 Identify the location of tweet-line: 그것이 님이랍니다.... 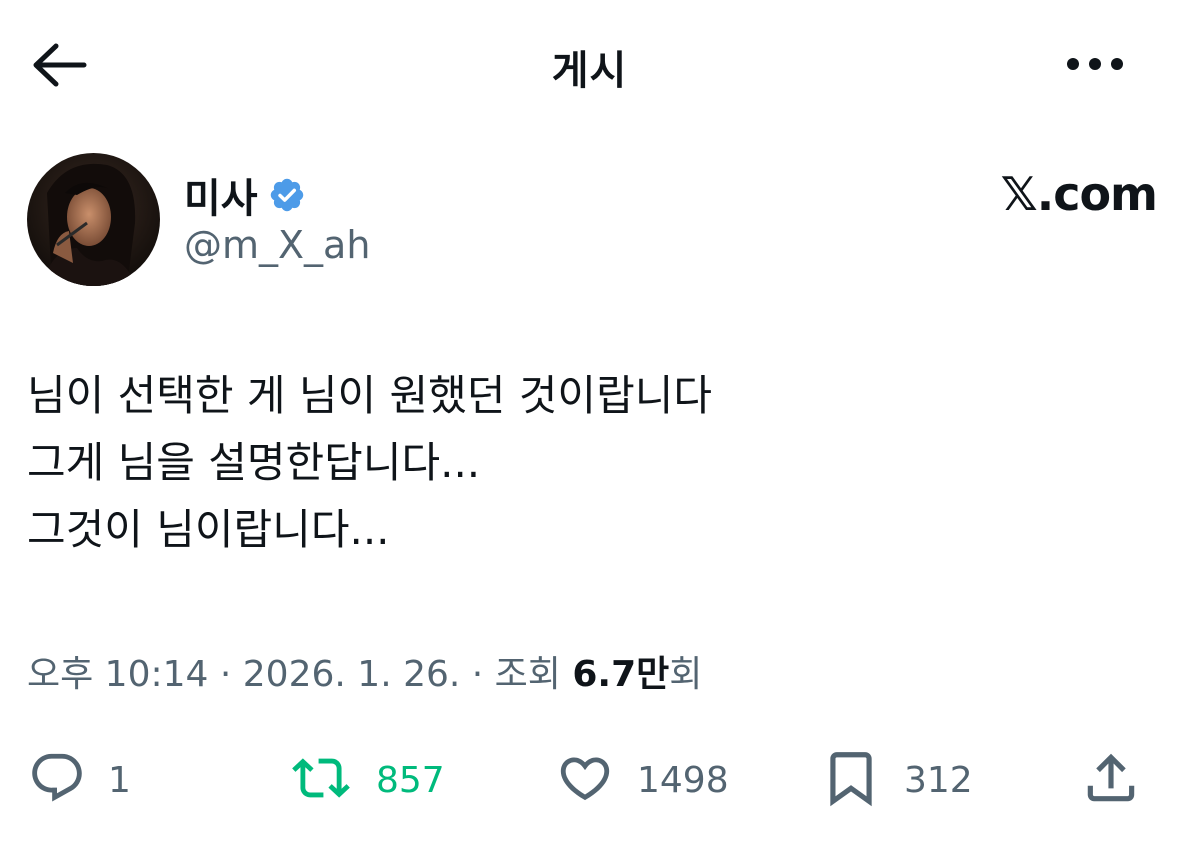
(208, 529).